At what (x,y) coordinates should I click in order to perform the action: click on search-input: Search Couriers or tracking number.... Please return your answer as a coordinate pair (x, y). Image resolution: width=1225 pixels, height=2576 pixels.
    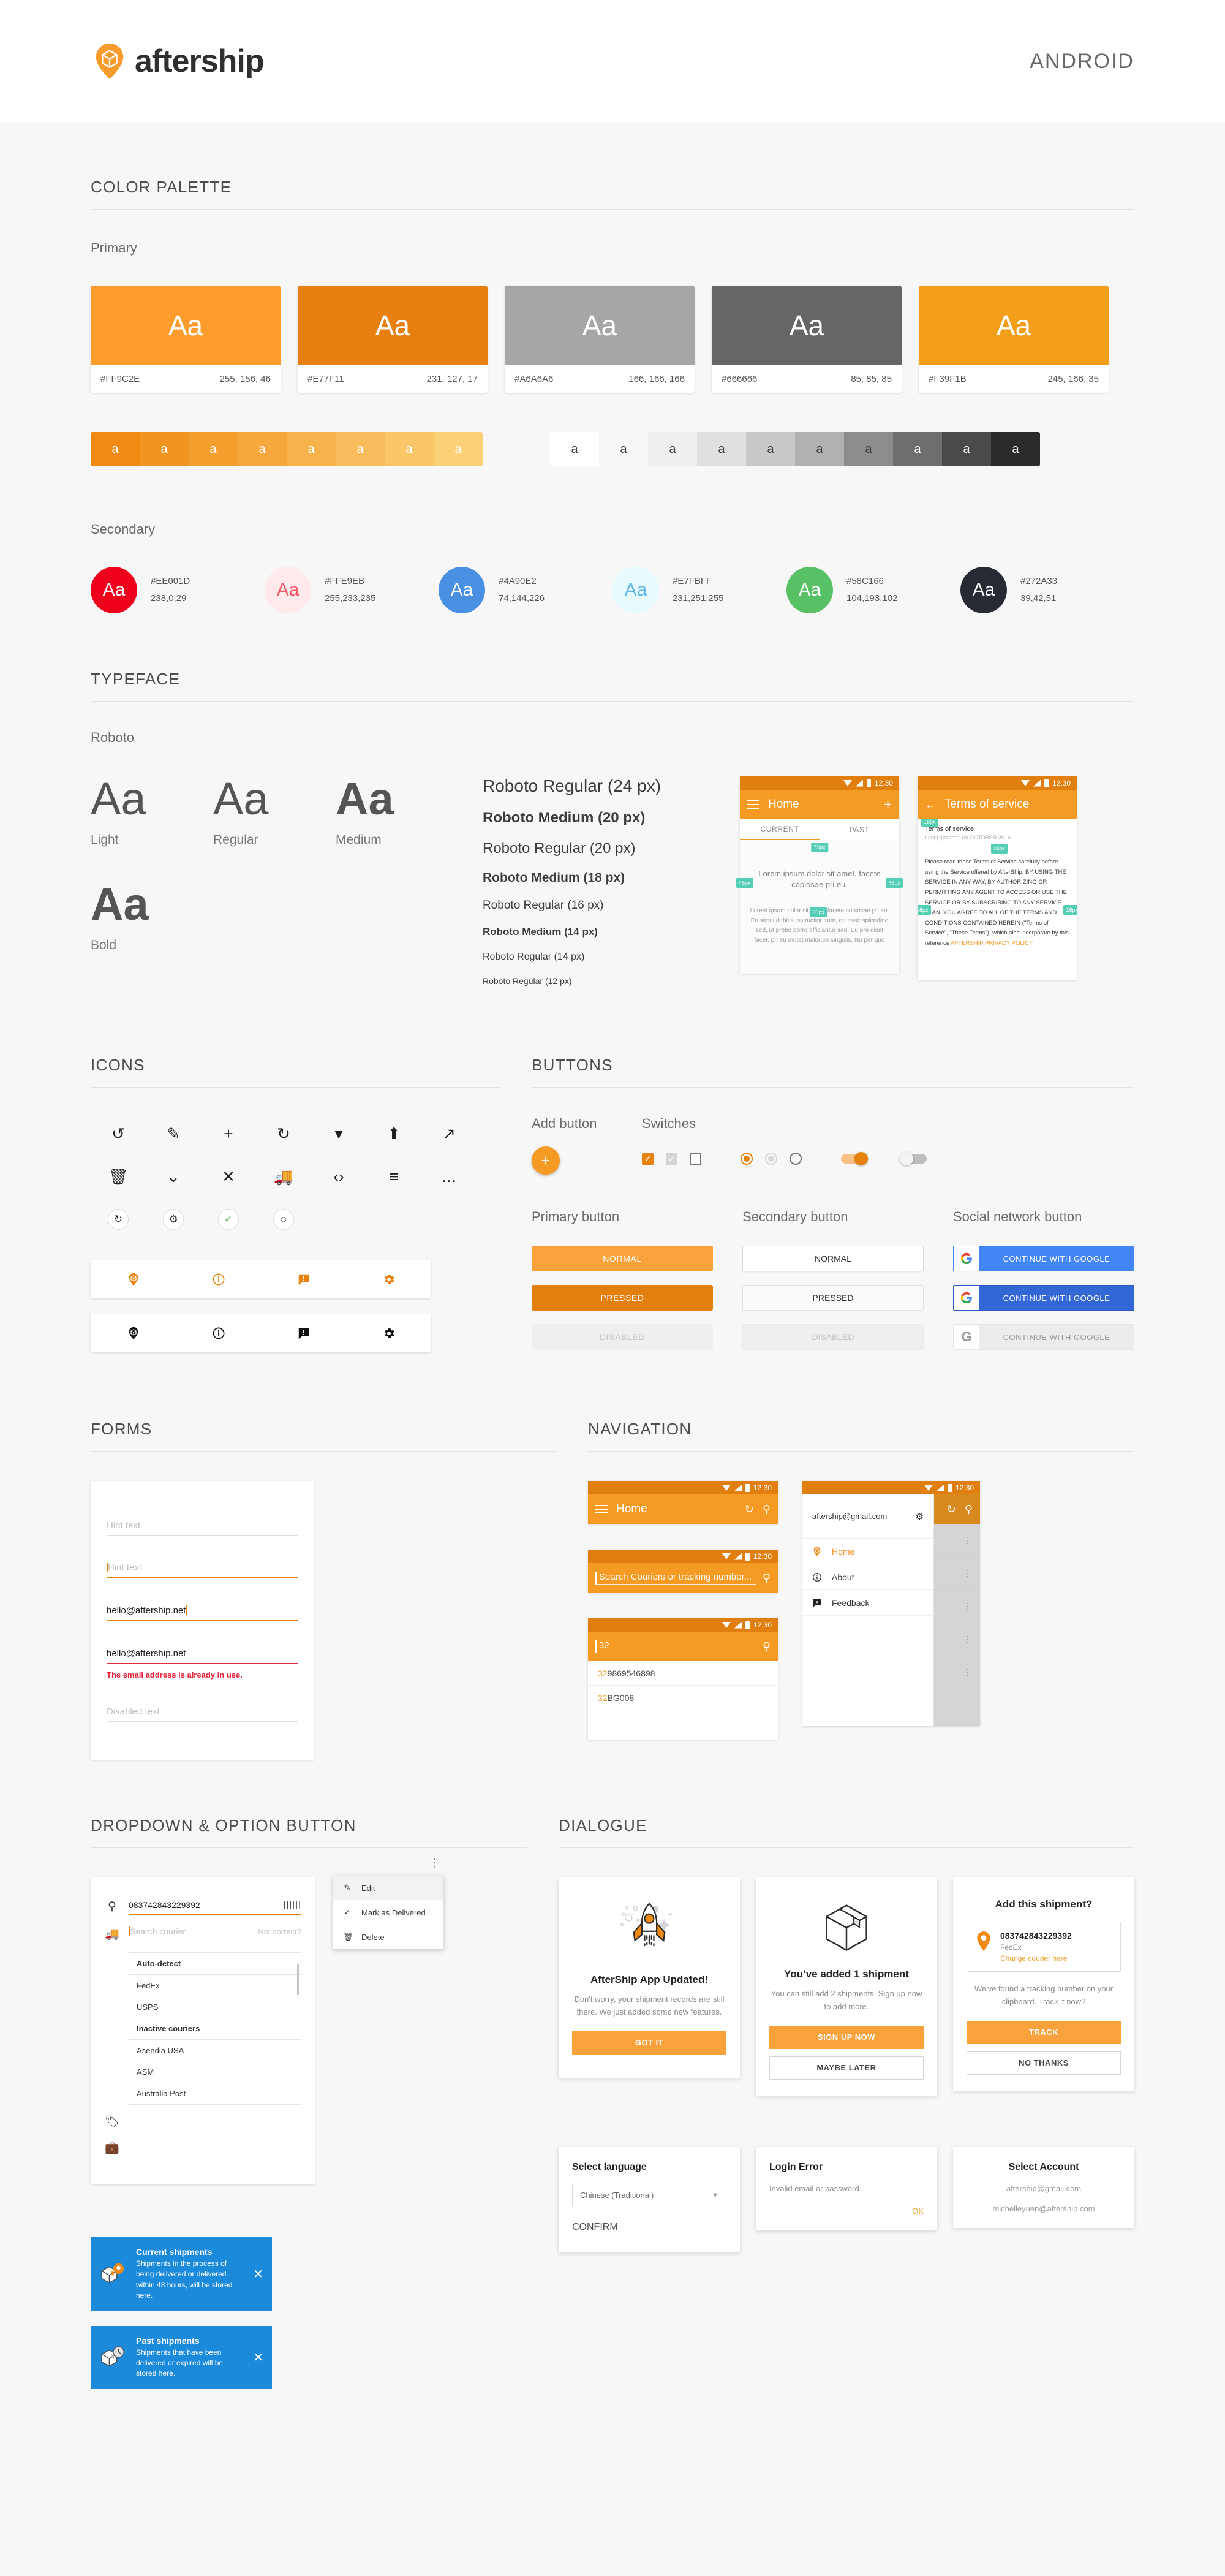
    Looking at the image, I should click on (676, 1578).